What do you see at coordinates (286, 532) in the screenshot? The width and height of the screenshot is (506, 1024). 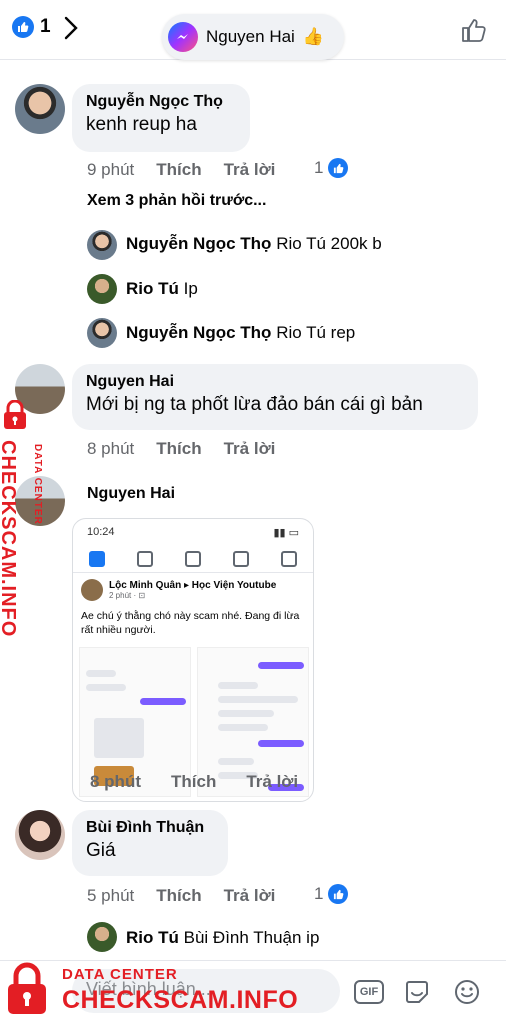 I see `battery-icon: ▮▮ ▭` at bounding box center [286, 532].